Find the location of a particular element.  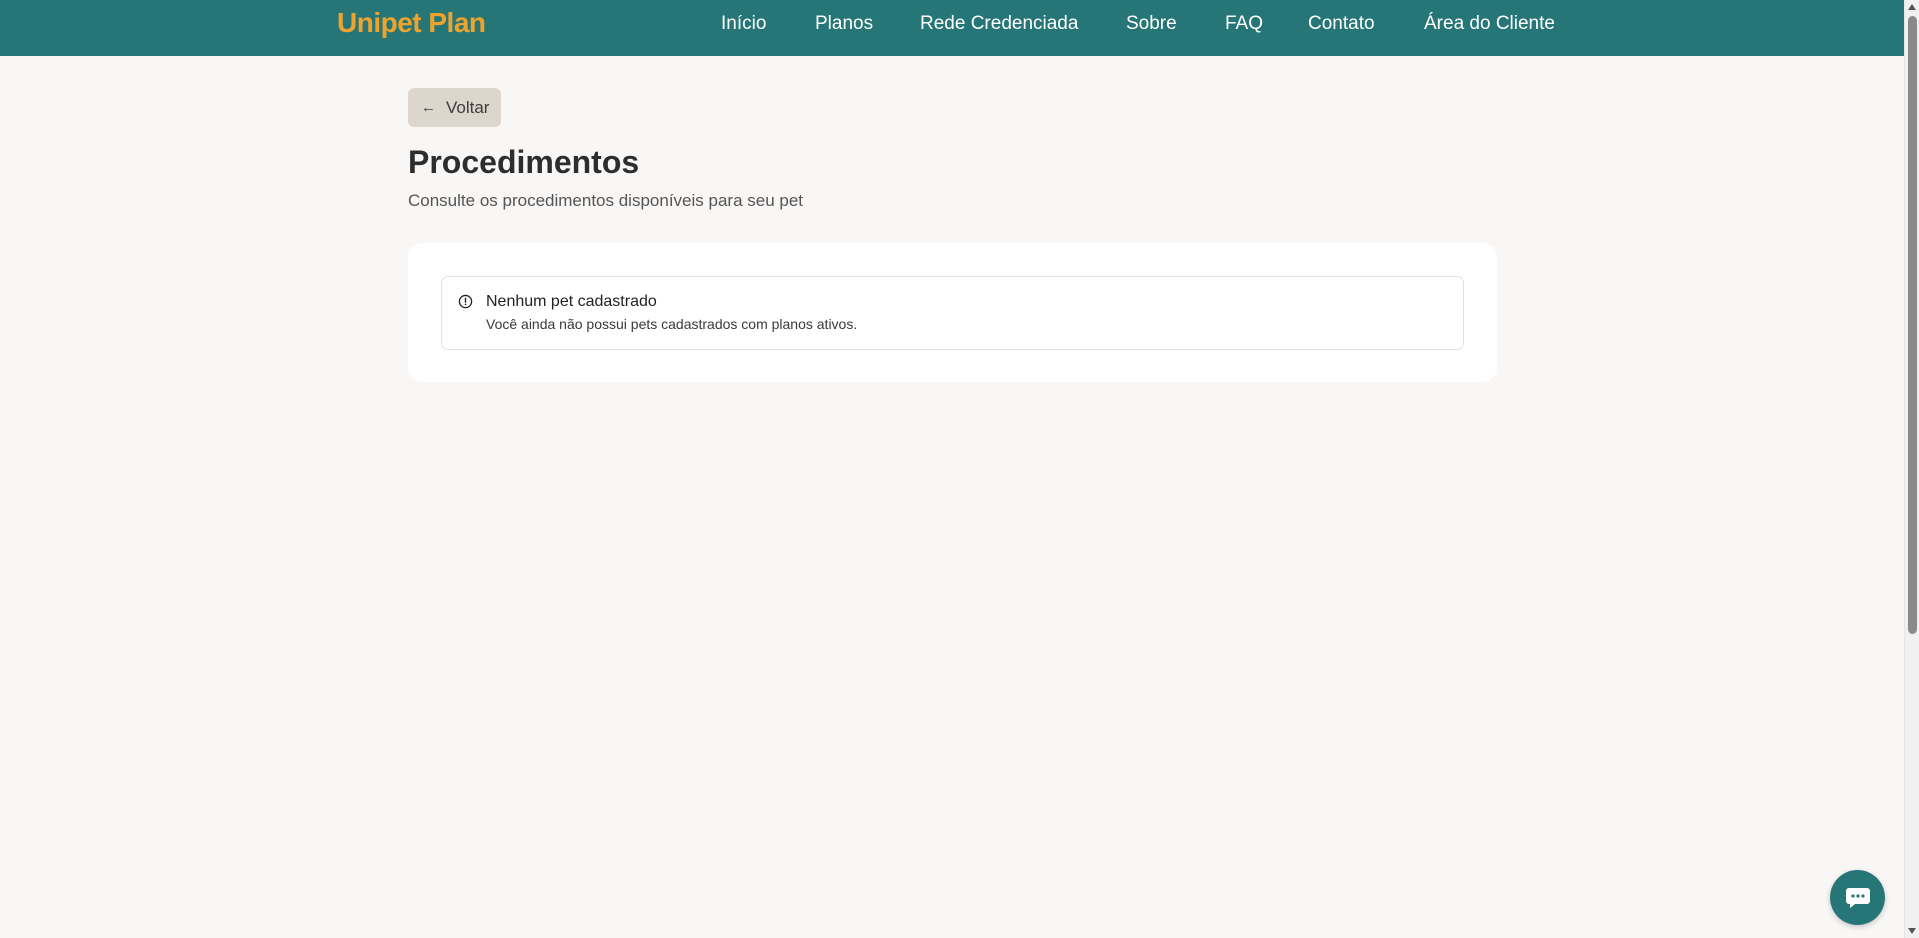

scroll-down-icon is located at coordinates (1912, 931).